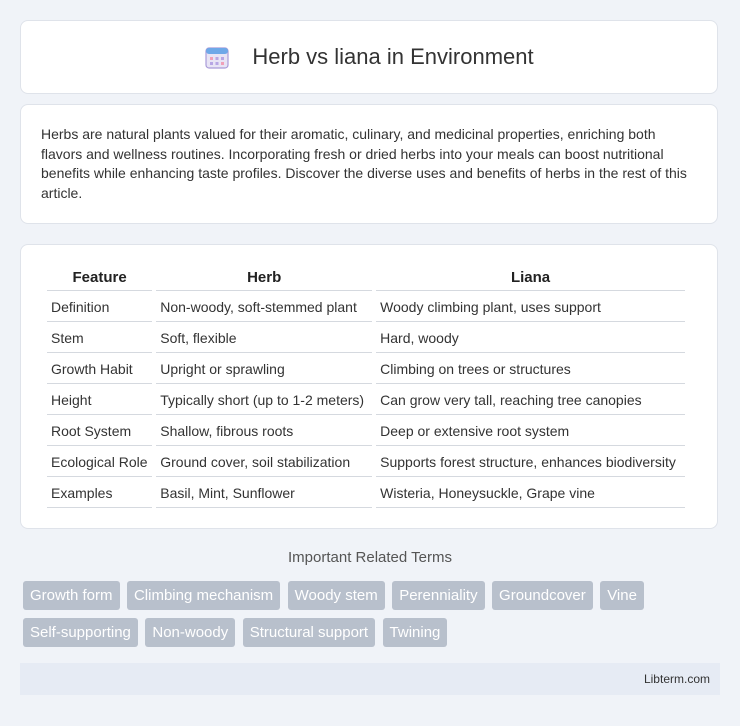  I want to click on tag-self-supporting: Self-supporting, so click(80, 632).